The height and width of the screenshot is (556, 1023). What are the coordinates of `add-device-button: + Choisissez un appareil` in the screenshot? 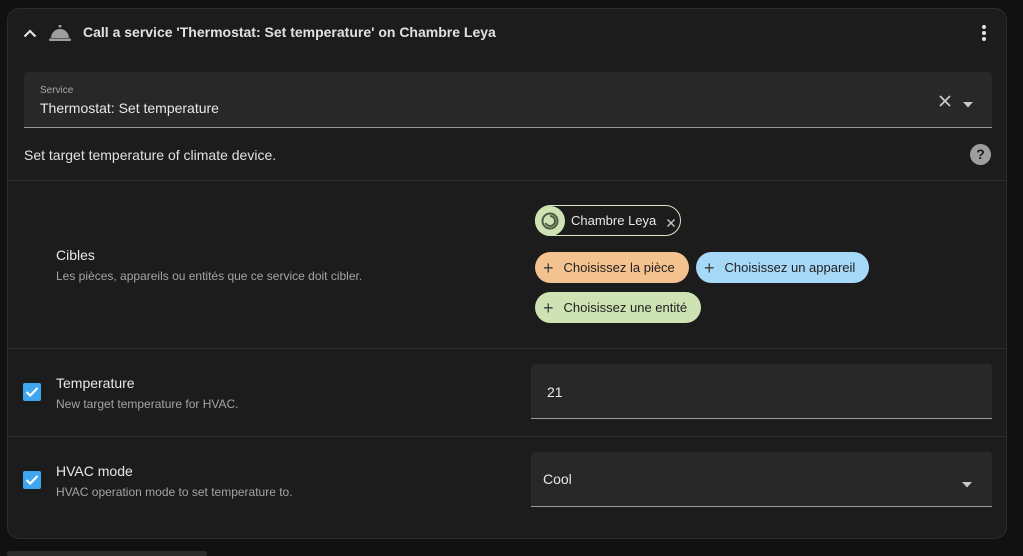 It's located at (782, 267).